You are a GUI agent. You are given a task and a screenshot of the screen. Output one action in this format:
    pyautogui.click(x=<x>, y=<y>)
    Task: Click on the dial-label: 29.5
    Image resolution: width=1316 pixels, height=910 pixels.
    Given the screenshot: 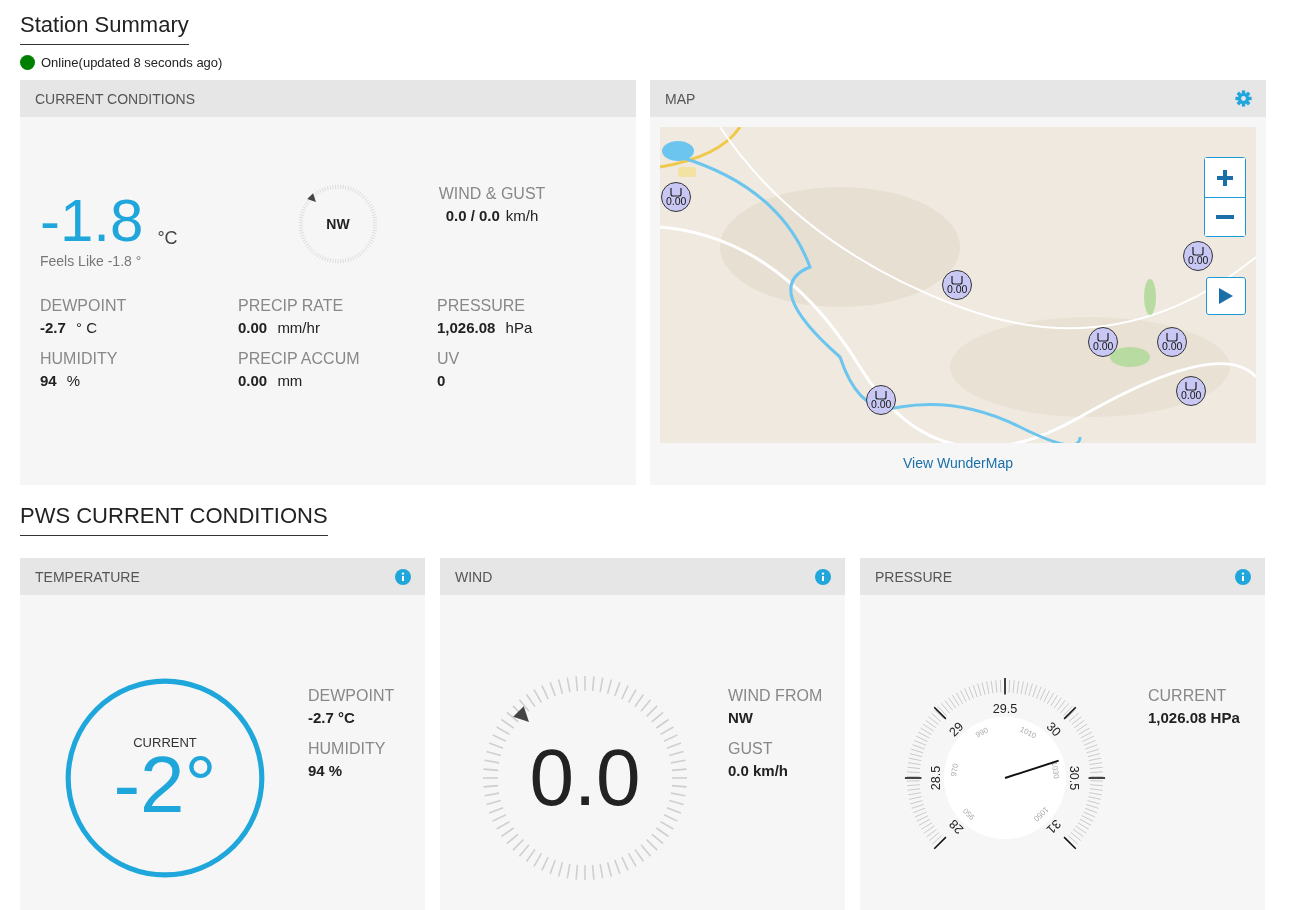 What is the action you would take?
    pyautogui.click(x=1005, y=709)
    